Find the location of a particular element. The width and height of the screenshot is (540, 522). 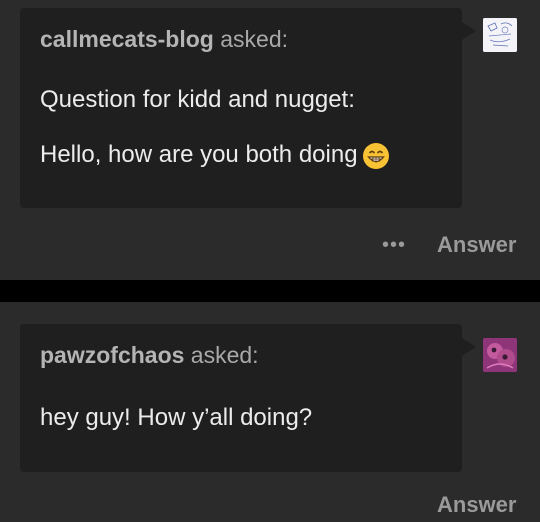

question-text-line: Question for kidd and nugget: is located at coordinates (197, 99).